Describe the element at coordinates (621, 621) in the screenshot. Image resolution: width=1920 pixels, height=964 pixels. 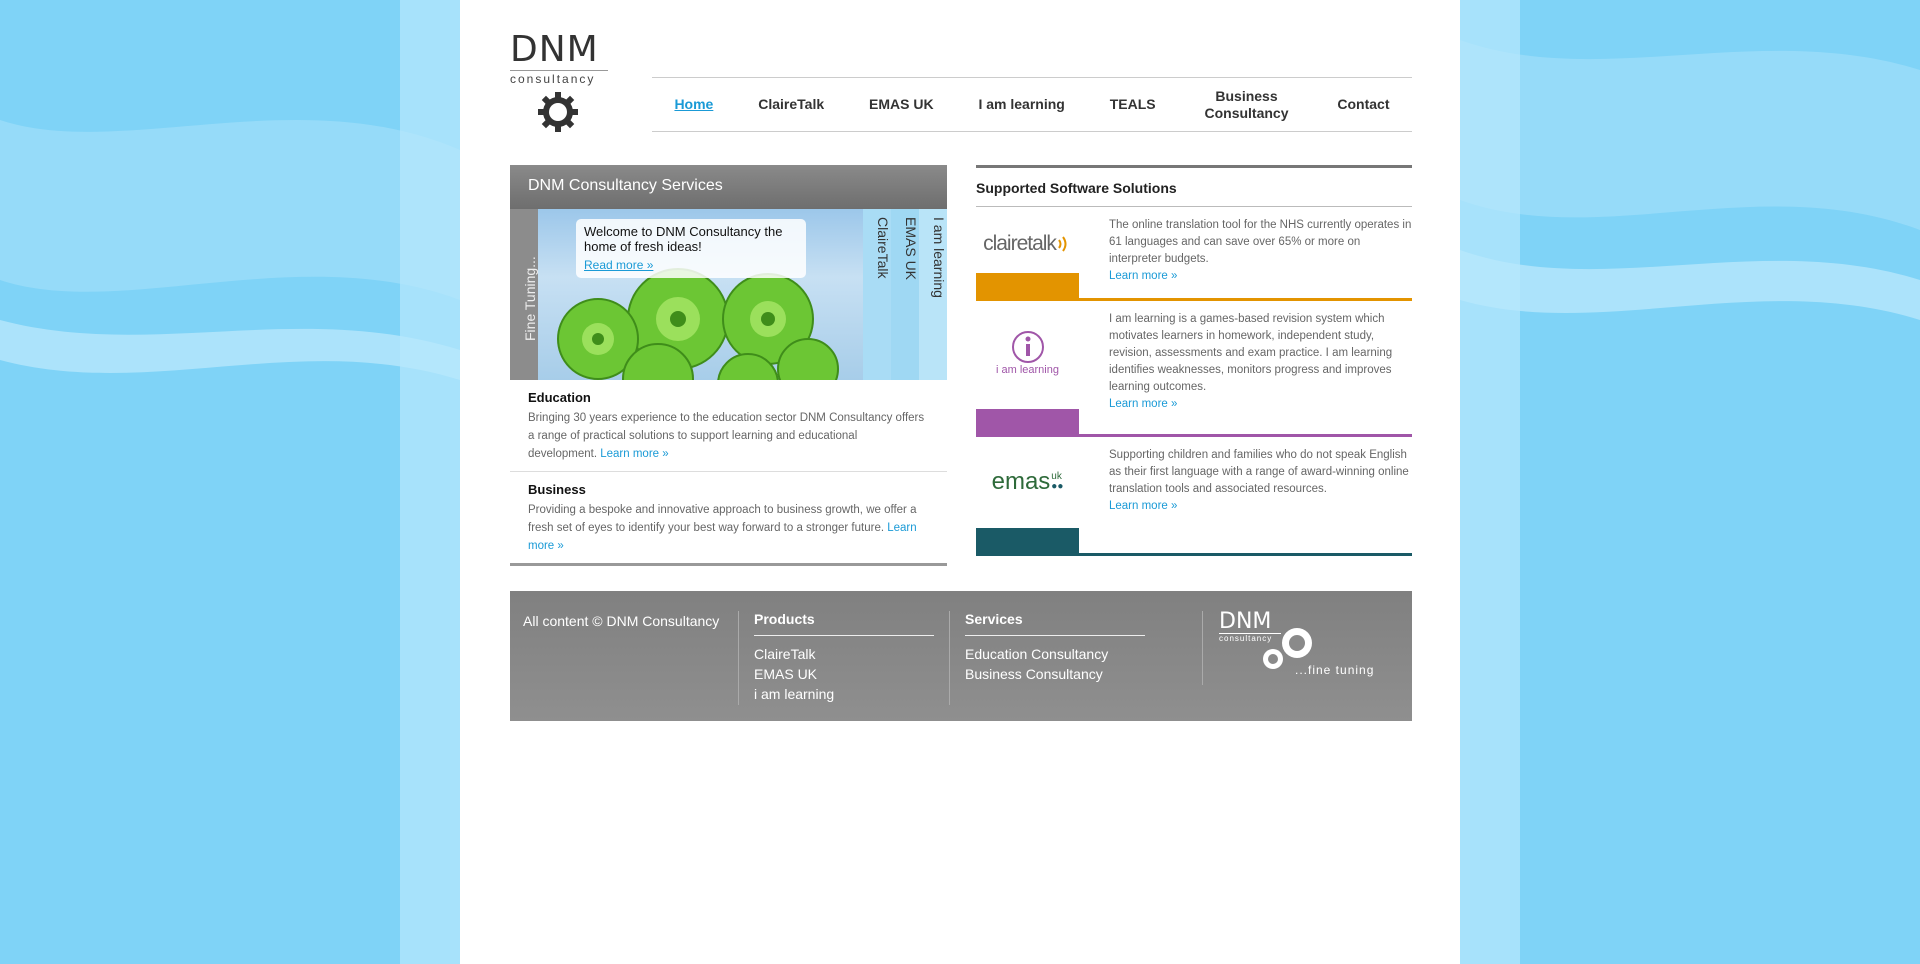
I see `footer-copyright: All content © DNM Consultancy` at that location.